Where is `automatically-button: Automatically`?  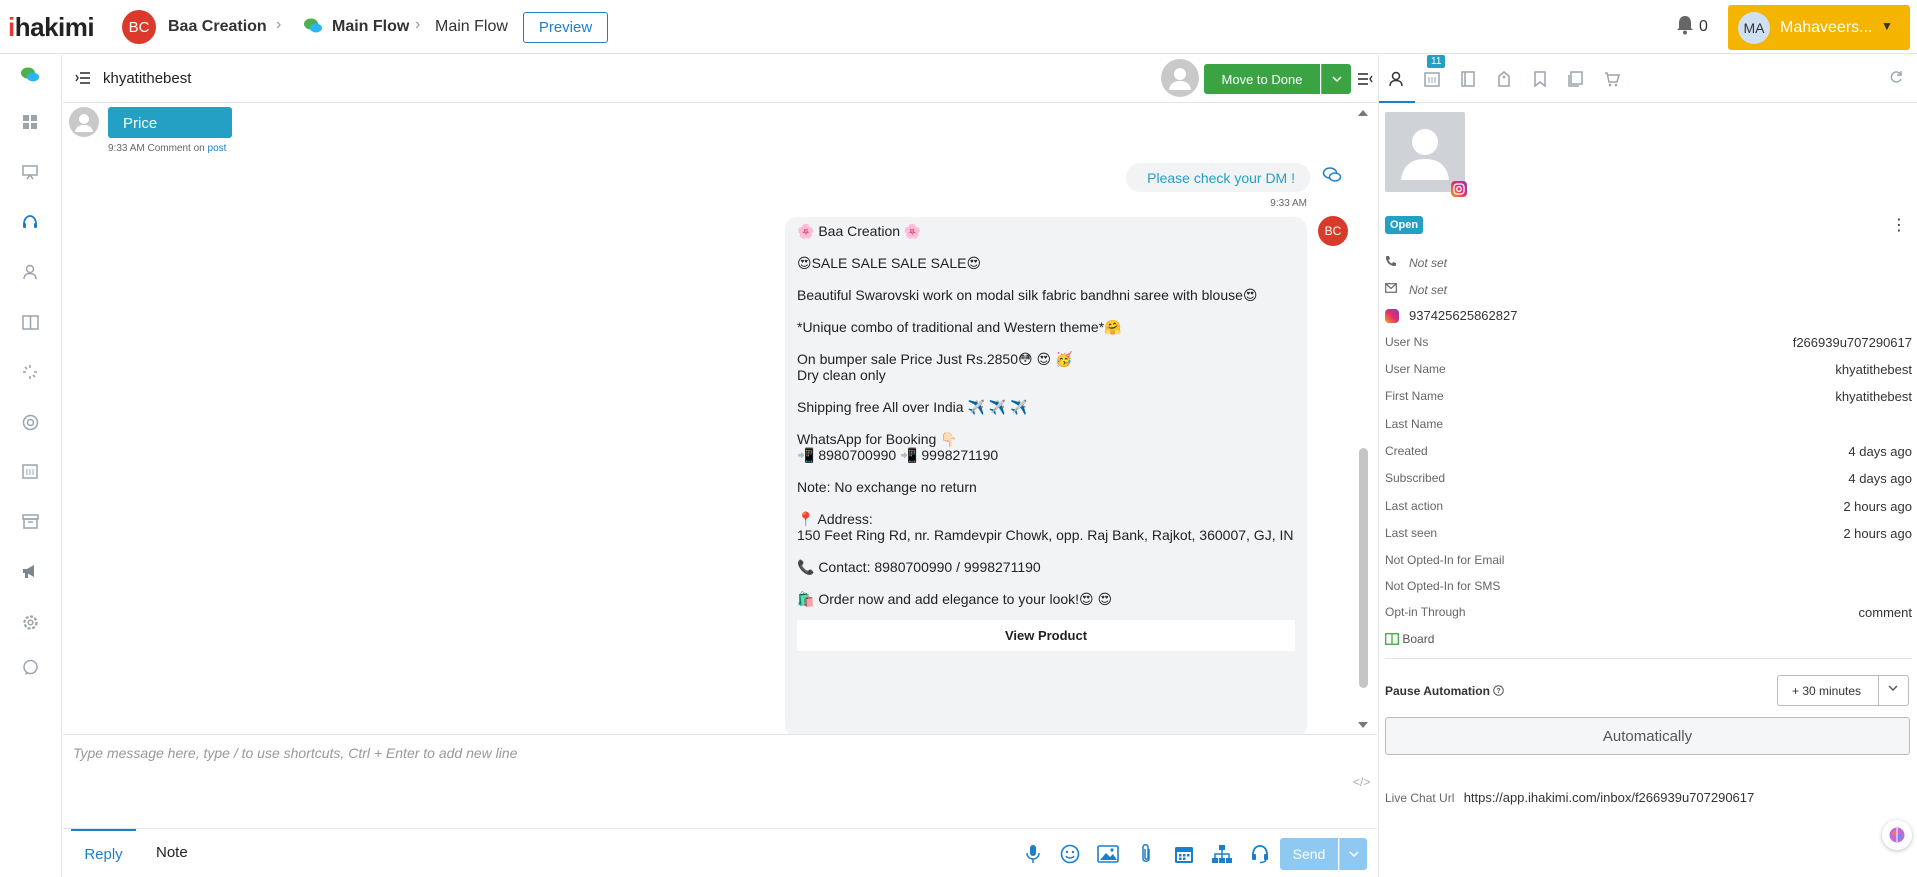
automatically-button: Automatically is located at coordinates (1647, 736).